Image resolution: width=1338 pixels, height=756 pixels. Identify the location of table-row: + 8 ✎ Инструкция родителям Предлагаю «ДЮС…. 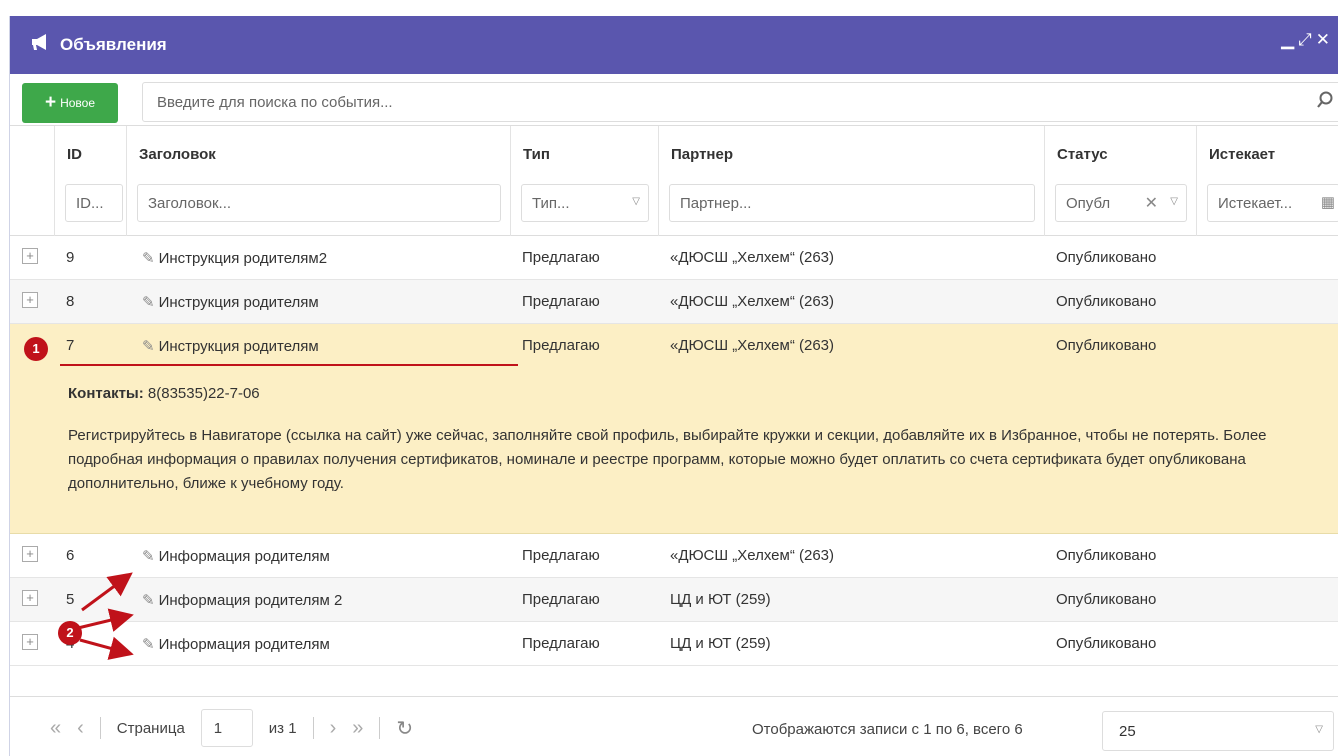
(674, 302).